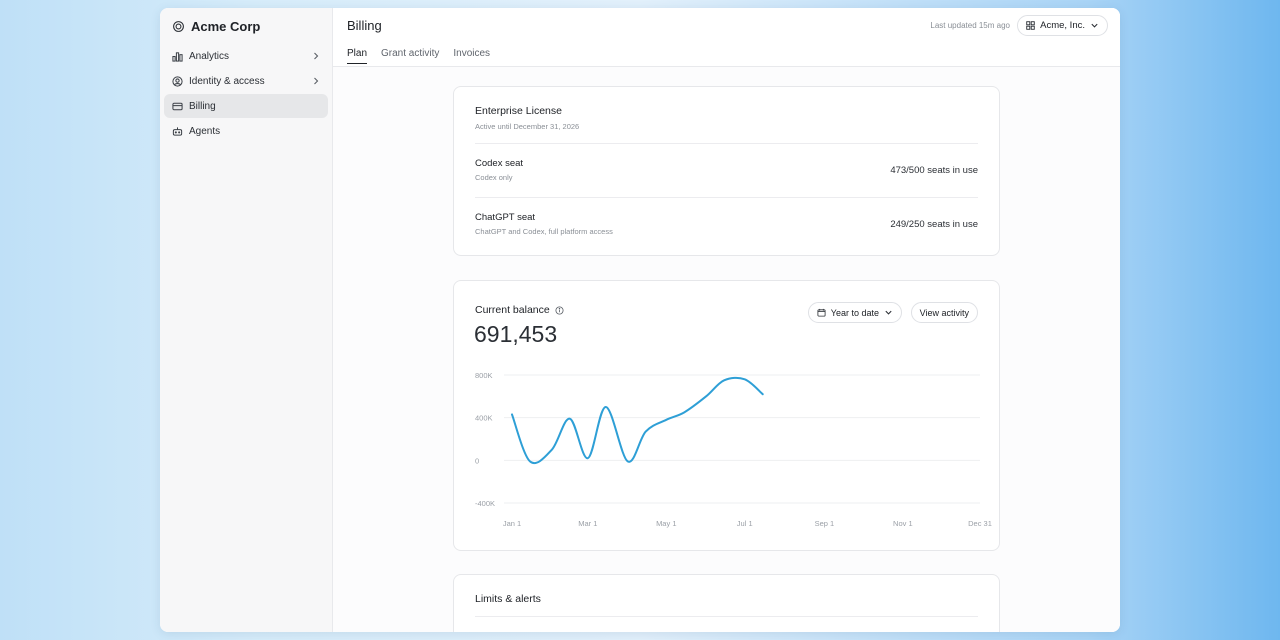  What do you see at coordinates (209, 56) in the screenshot?
I see `sidebar-item-label: Analytics` at bounding box center [209, 56].